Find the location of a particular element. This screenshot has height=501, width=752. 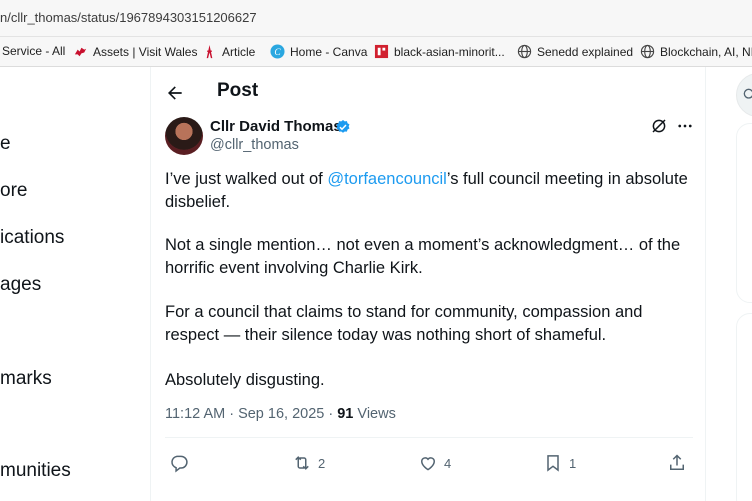

bookmark-canva: C Home - Canva is located at coordinates (318, 51).